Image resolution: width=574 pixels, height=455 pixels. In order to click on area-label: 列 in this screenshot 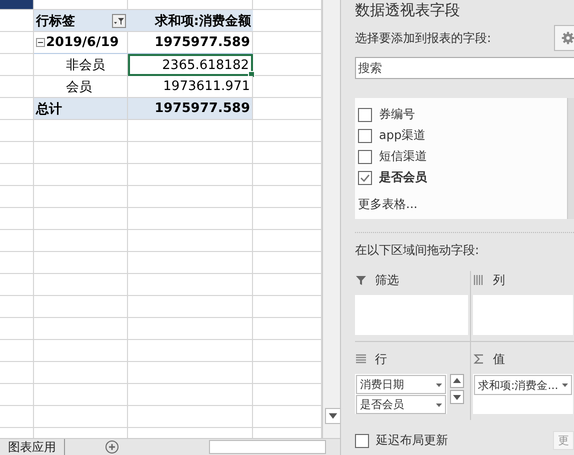, I will do `click(499, 280)`.